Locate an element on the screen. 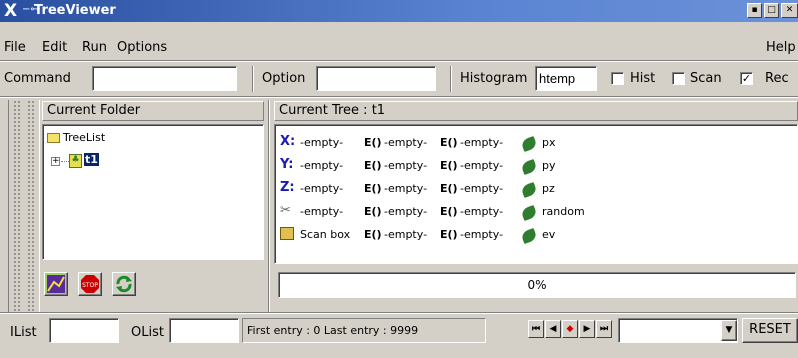 The width and height of the screenshot is (798, 358). leaf-pz: pz is located at coordinates (548, 188).